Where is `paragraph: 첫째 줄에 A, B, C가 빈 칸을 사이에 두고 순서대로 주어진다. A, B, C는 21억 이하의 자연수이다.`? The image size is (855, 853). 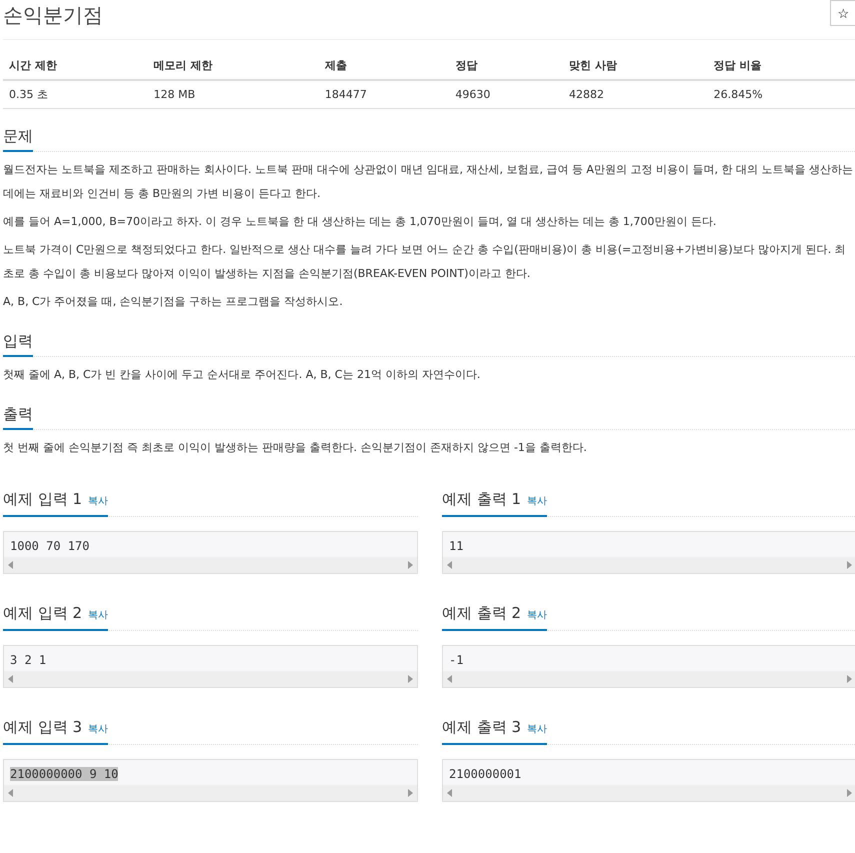
paragraph: 첫째 줄에 A, B, C가 빈 칸을 사이에 두고 순서대로 주어진다. A, B, C는 21억 이하의 자연수이다. is located at coordinates (242, 375).